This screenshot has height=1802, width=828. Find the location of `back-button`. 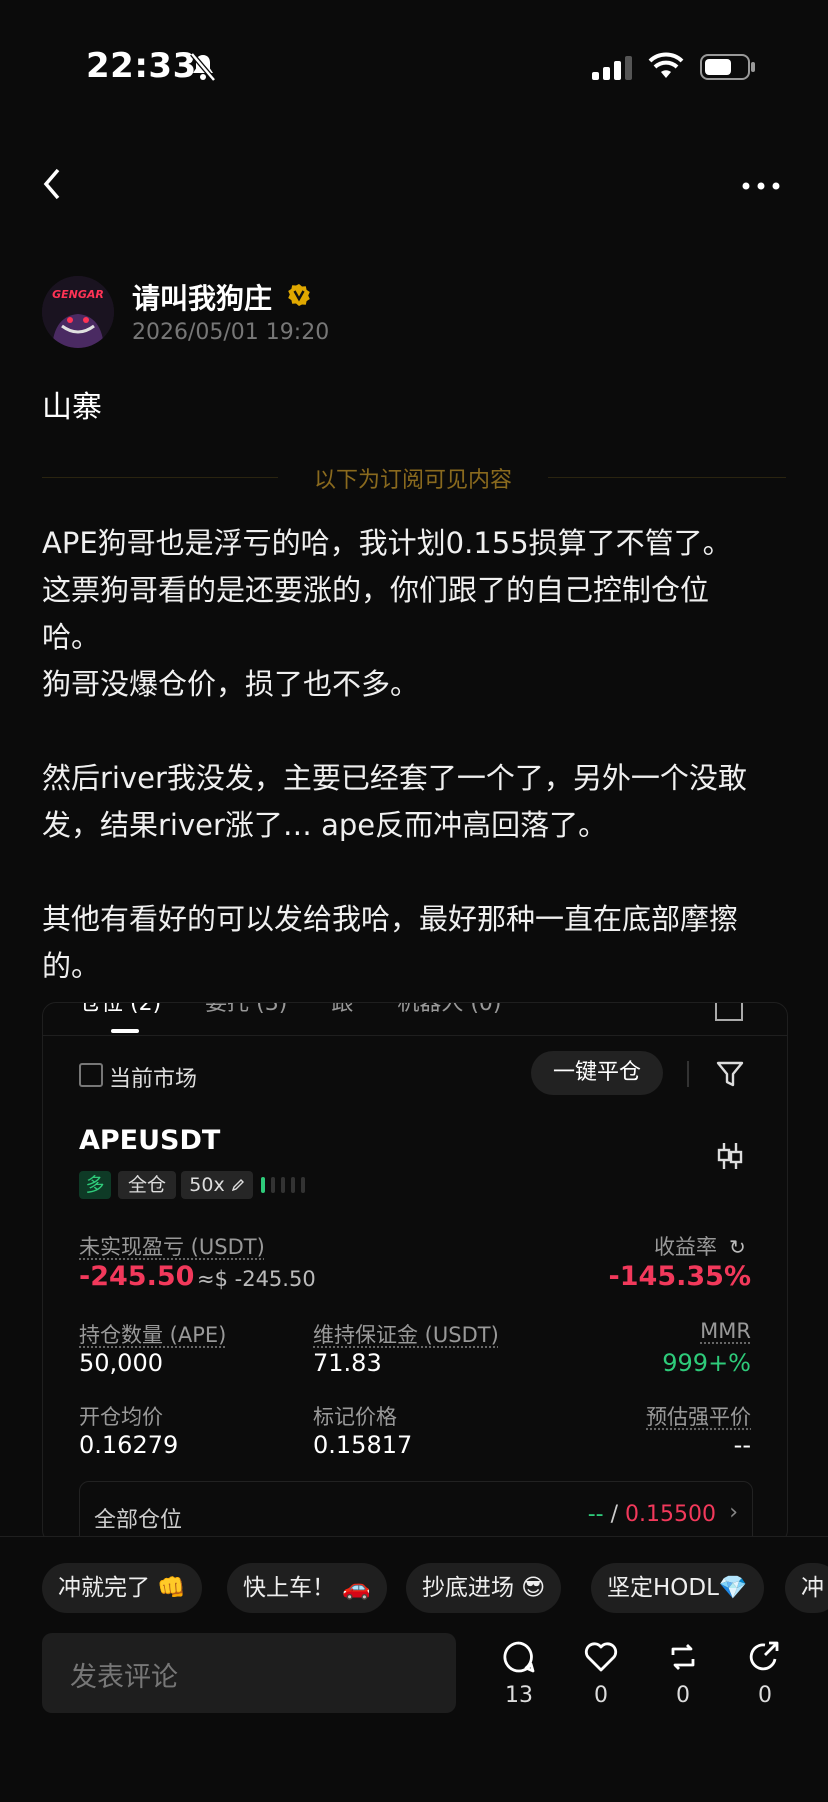

back-button is located at coordinates (52, 189).